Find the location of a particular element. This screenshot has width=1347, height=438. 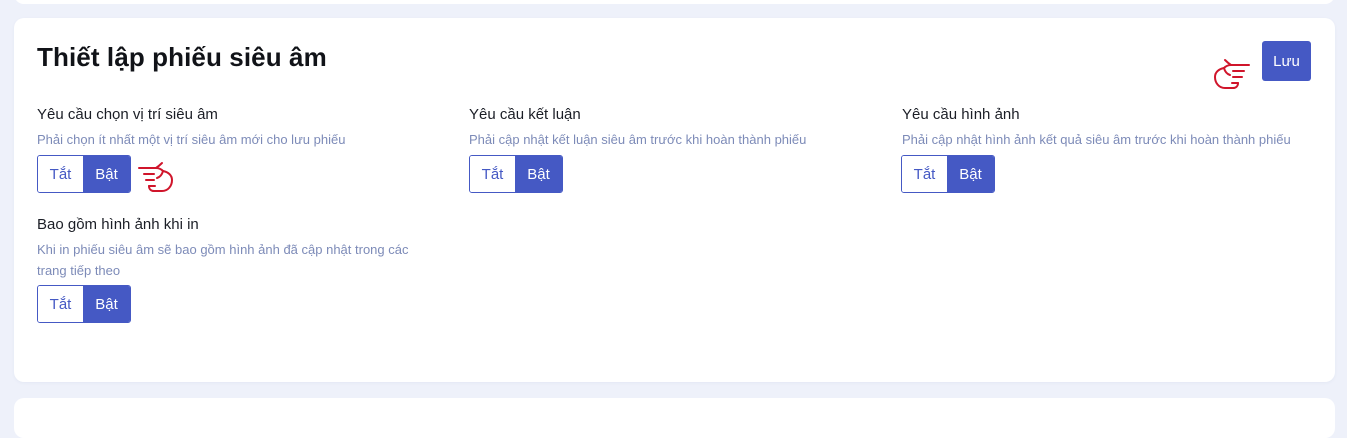

setting-description-line: trang tiếp theo is located at coordinates (79, 270).